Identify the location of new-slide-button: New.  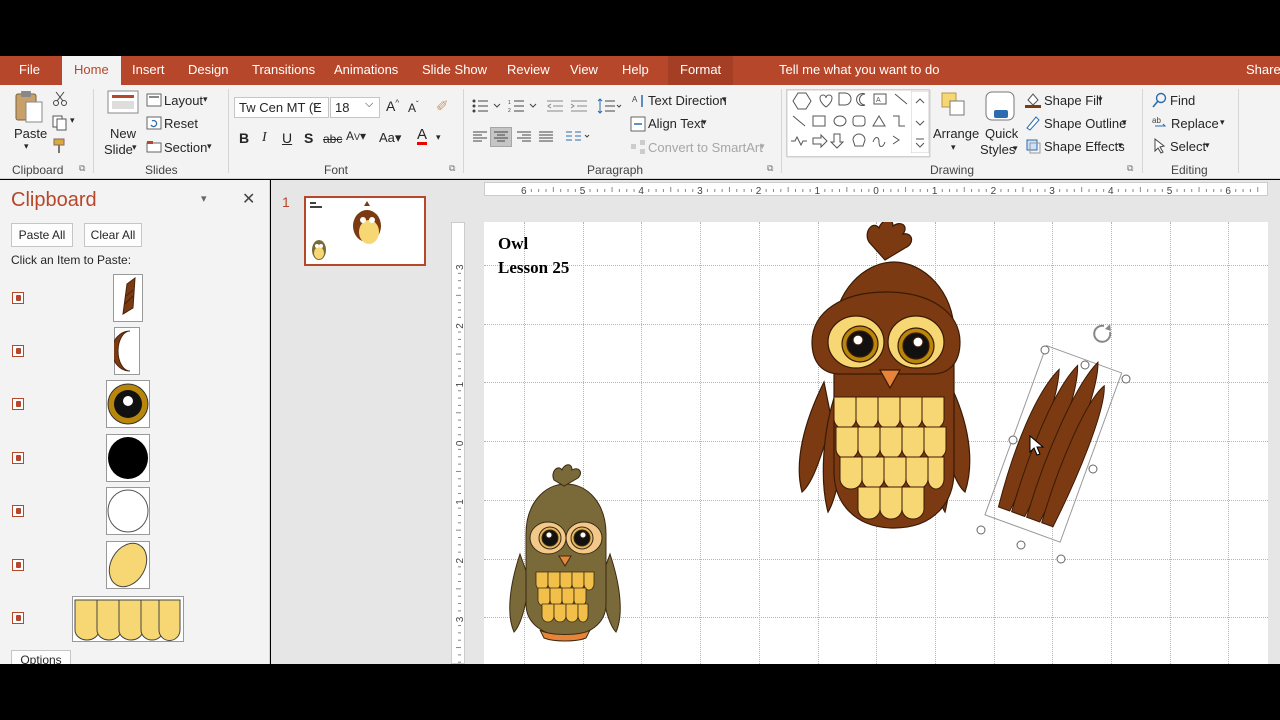
(123, 133).